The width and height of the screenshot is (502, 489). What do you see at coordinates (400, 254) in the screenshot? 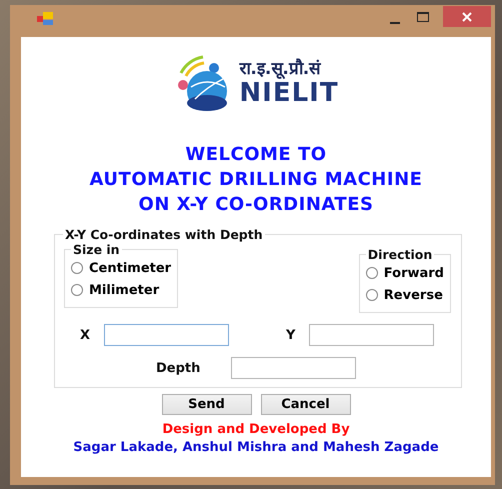
I see `group-title: Direction` at bounding box center [400, 254].